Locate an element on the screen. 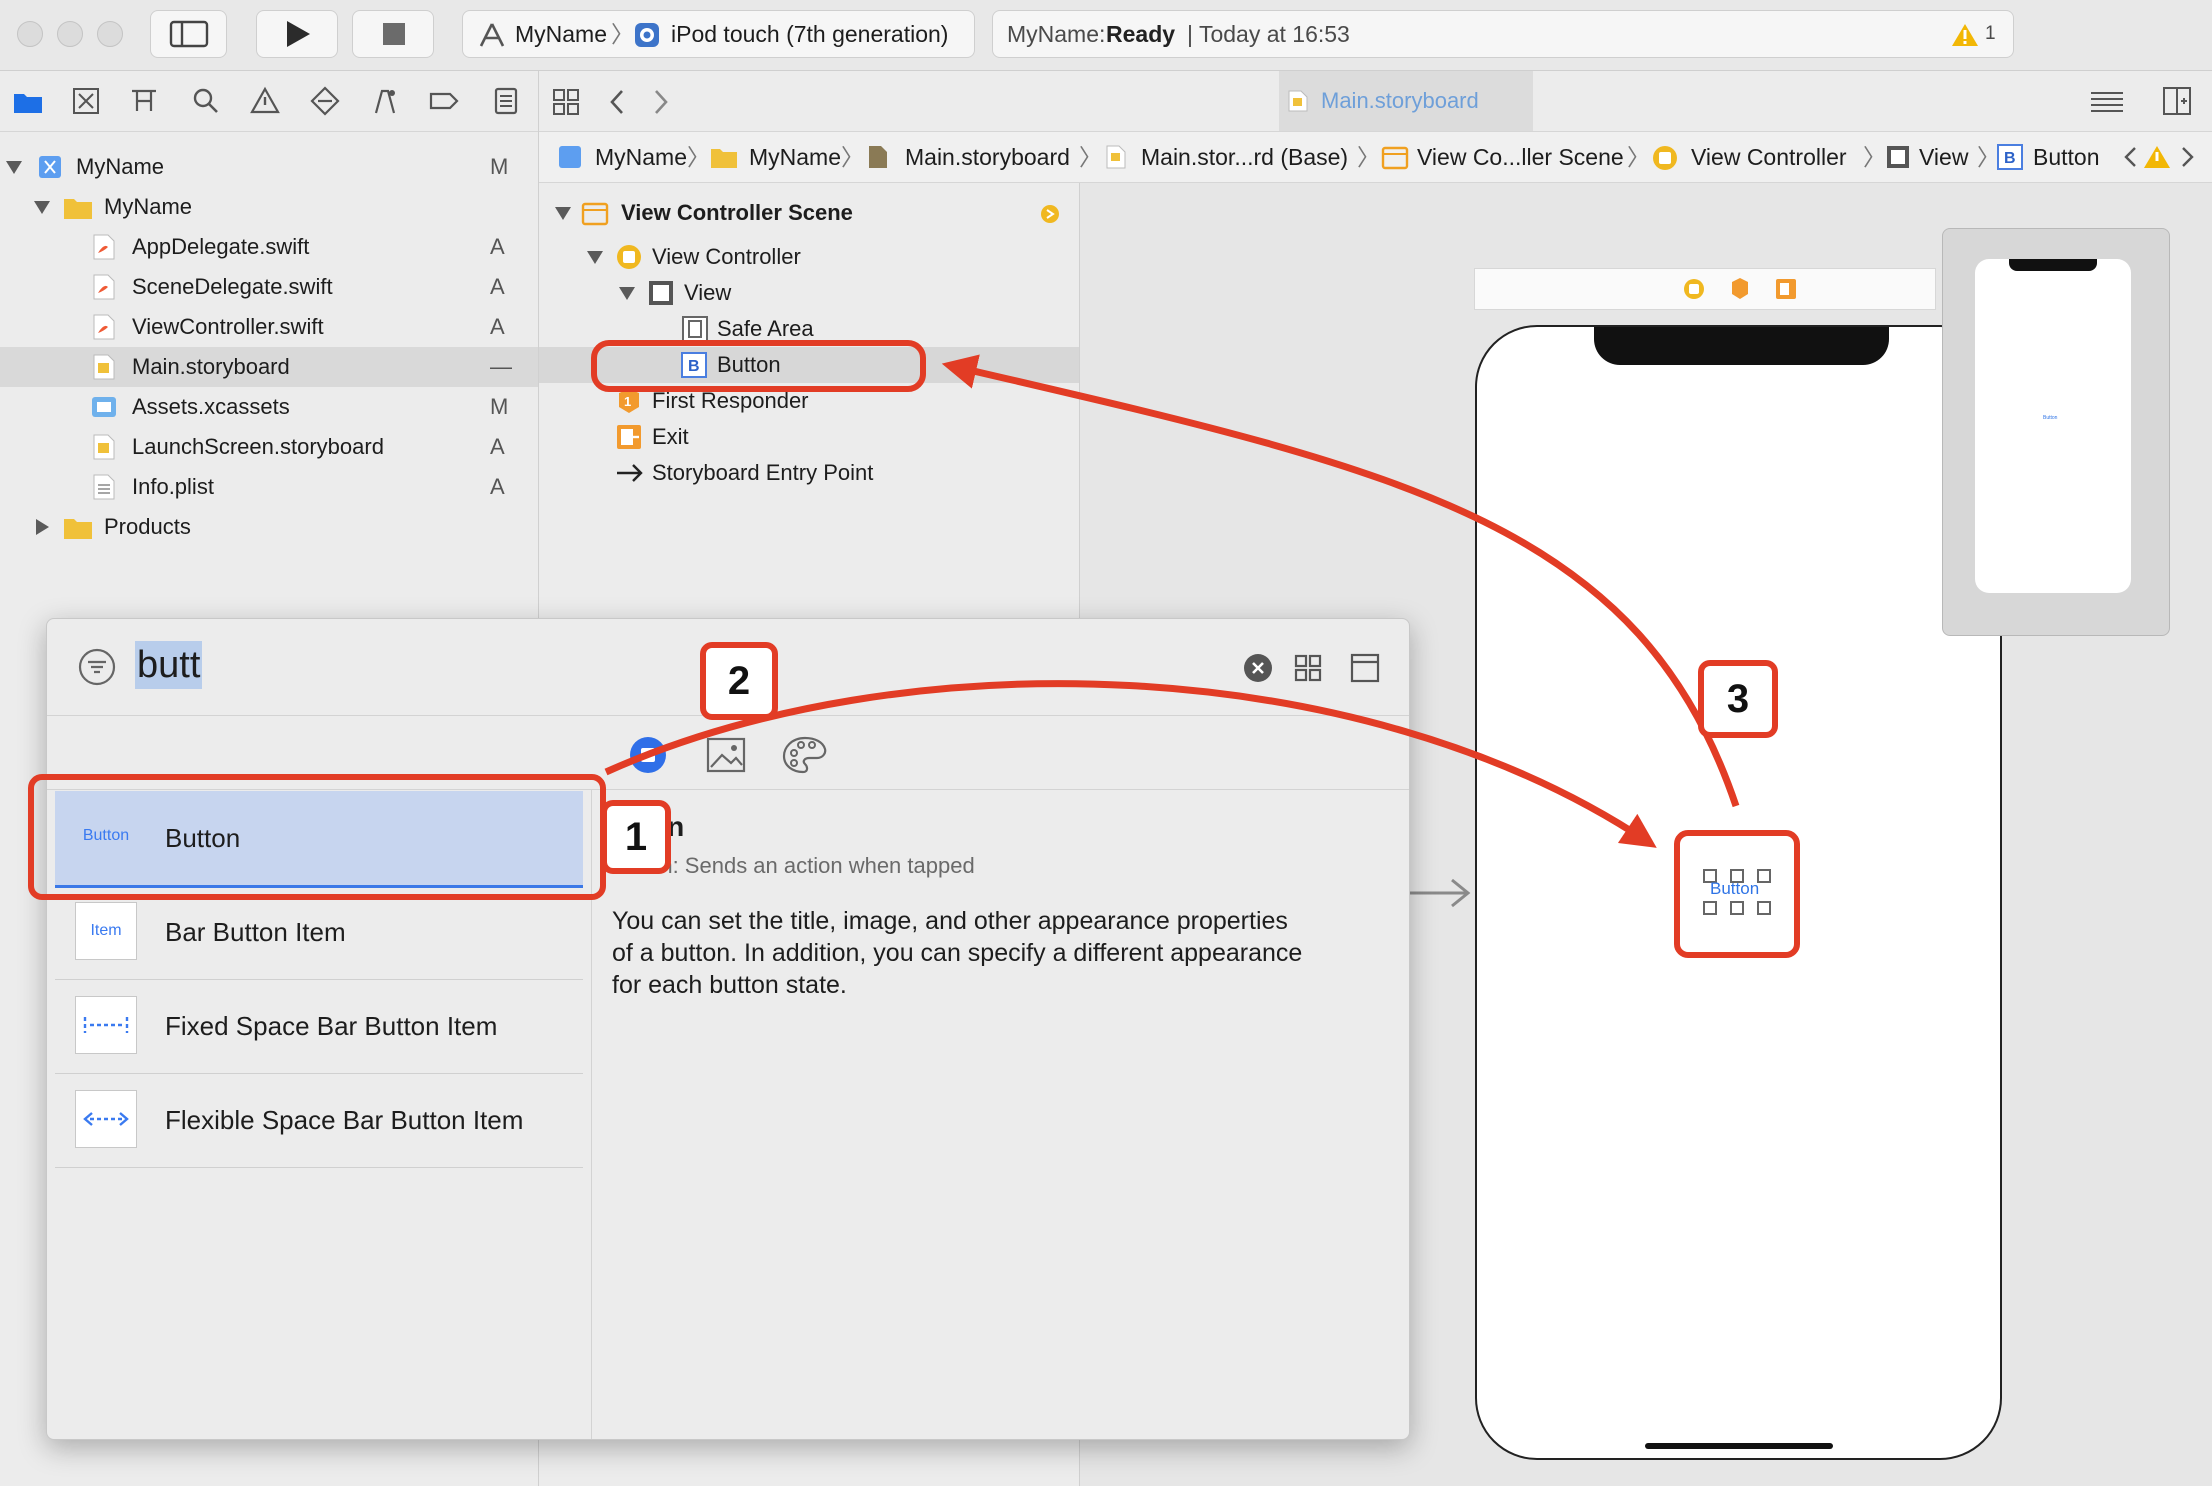 The width and height of the screenshot is (2212, 1486). grid-view-icon is located at coordinates (1308, 668).